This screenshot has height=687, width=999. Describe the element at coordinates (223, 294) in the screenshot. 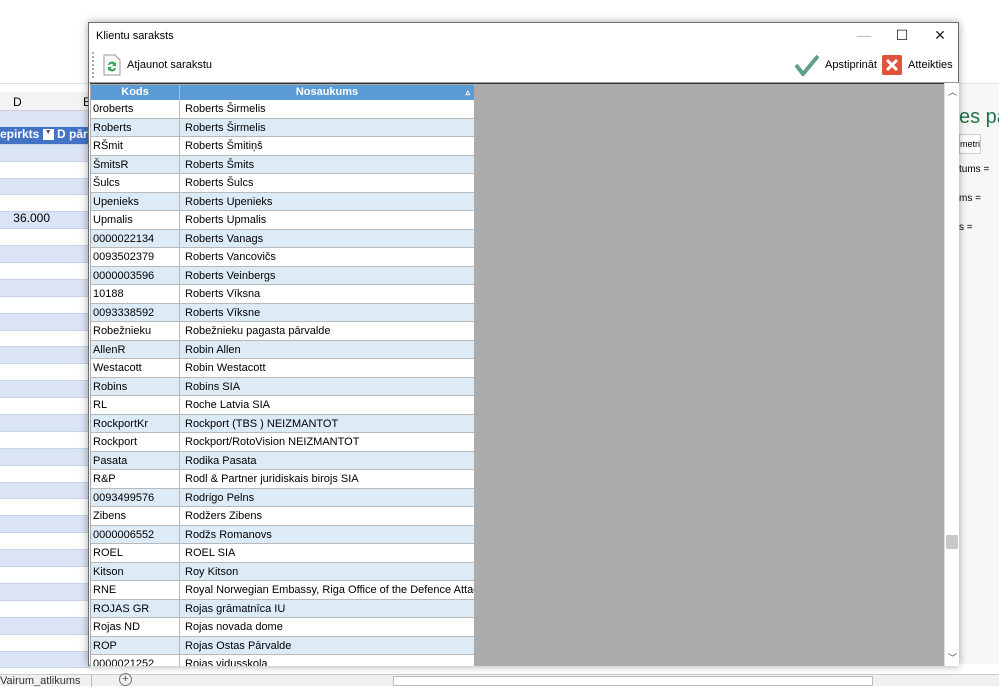

I see `cell-nosaukums: Roberts Vīksna` at that location.